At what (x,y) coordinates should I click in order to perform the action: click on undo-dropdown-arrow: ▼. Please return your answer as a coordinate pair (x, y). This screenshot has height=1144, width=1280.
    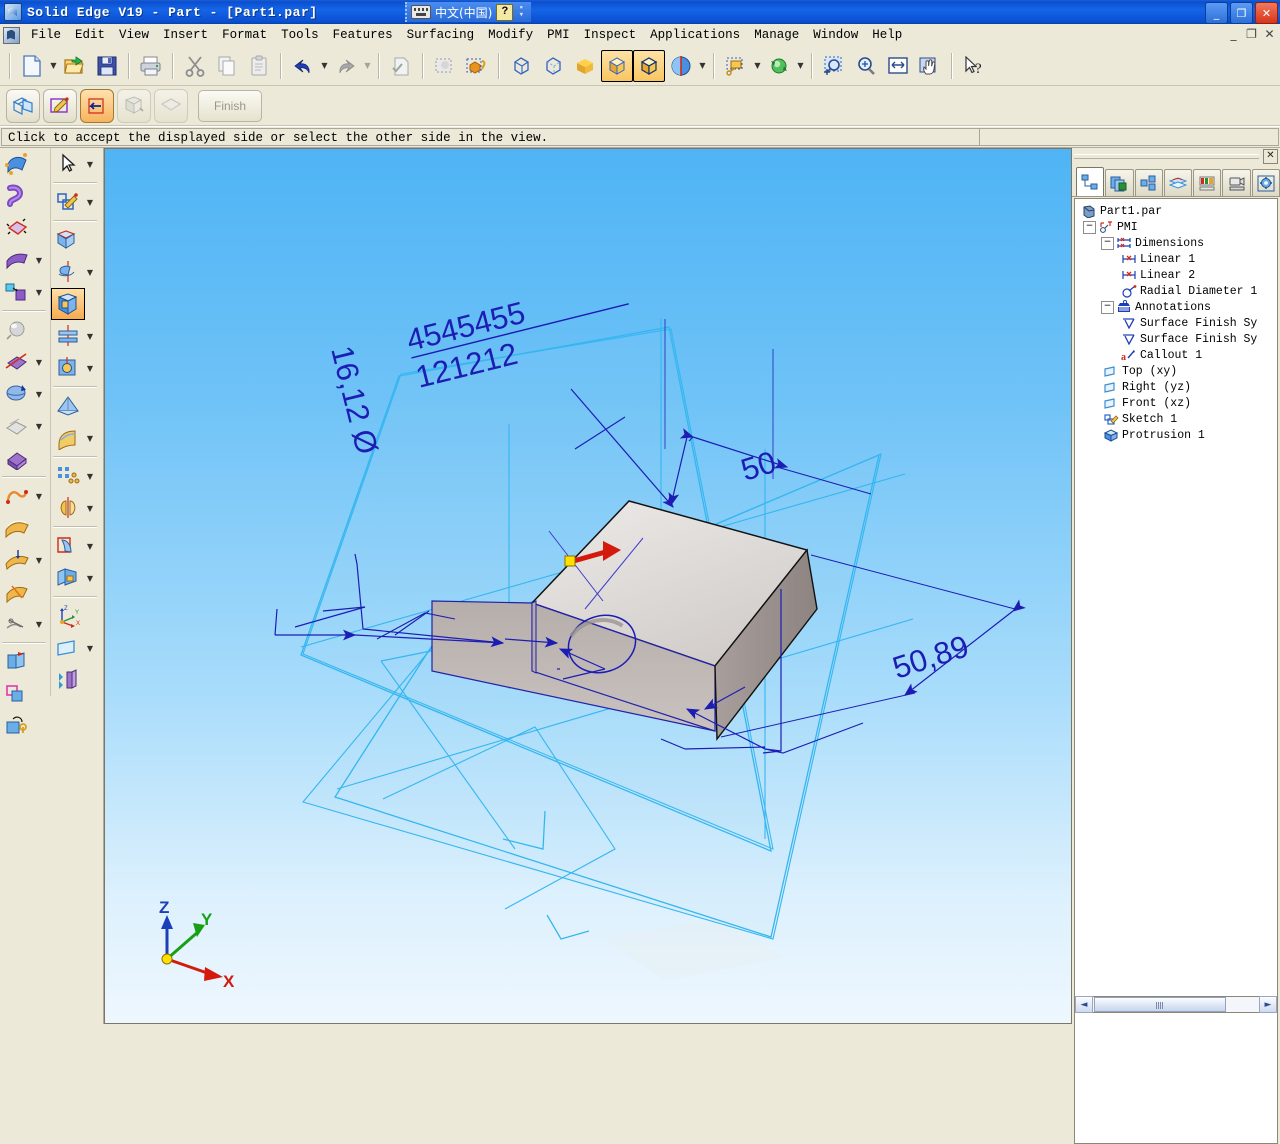
    Looking at the image, I should click on (324, 66).